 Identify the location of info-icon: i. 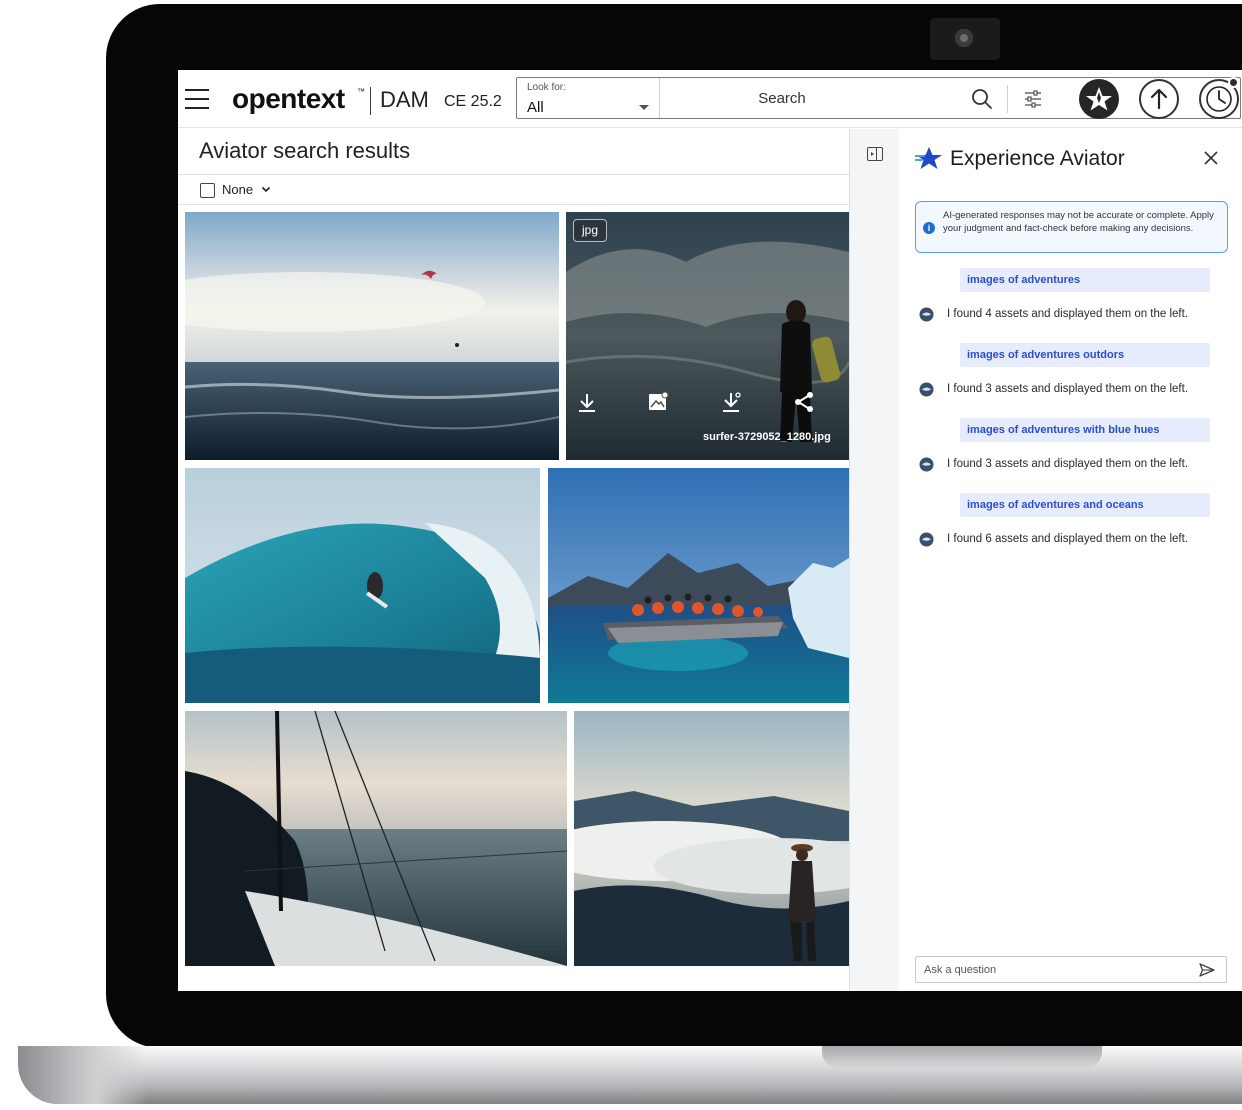
(929, 228).